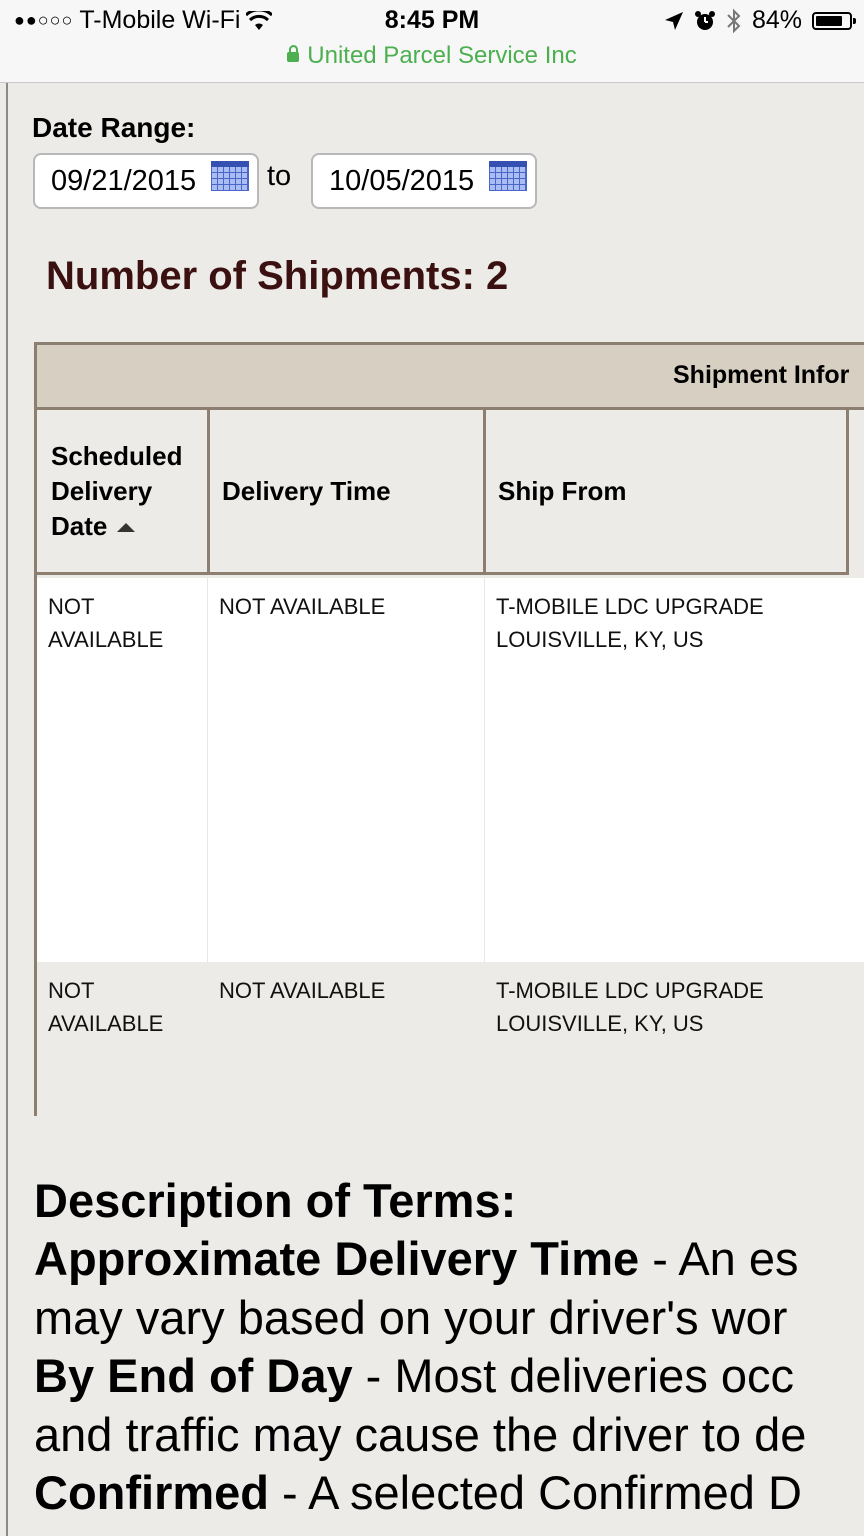 The height and width of the screenshot is (1536, 864). Describe the element at coordinates (277, 276) in the screenshot. I see `shipment-count: Number of Shipments: 2` at that location.